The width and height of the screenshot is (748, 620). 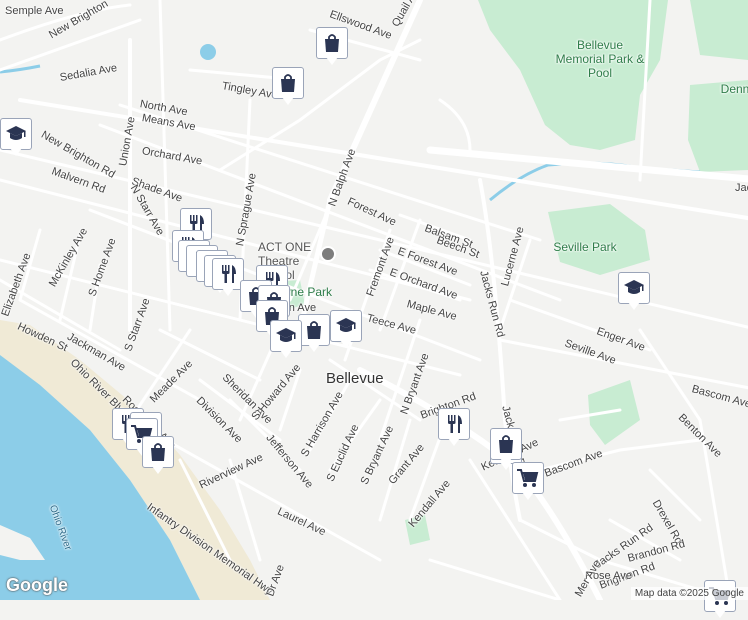 I want to click on park-label: Bellevue Memorial Park & Pool, so click(x=600, y=59).